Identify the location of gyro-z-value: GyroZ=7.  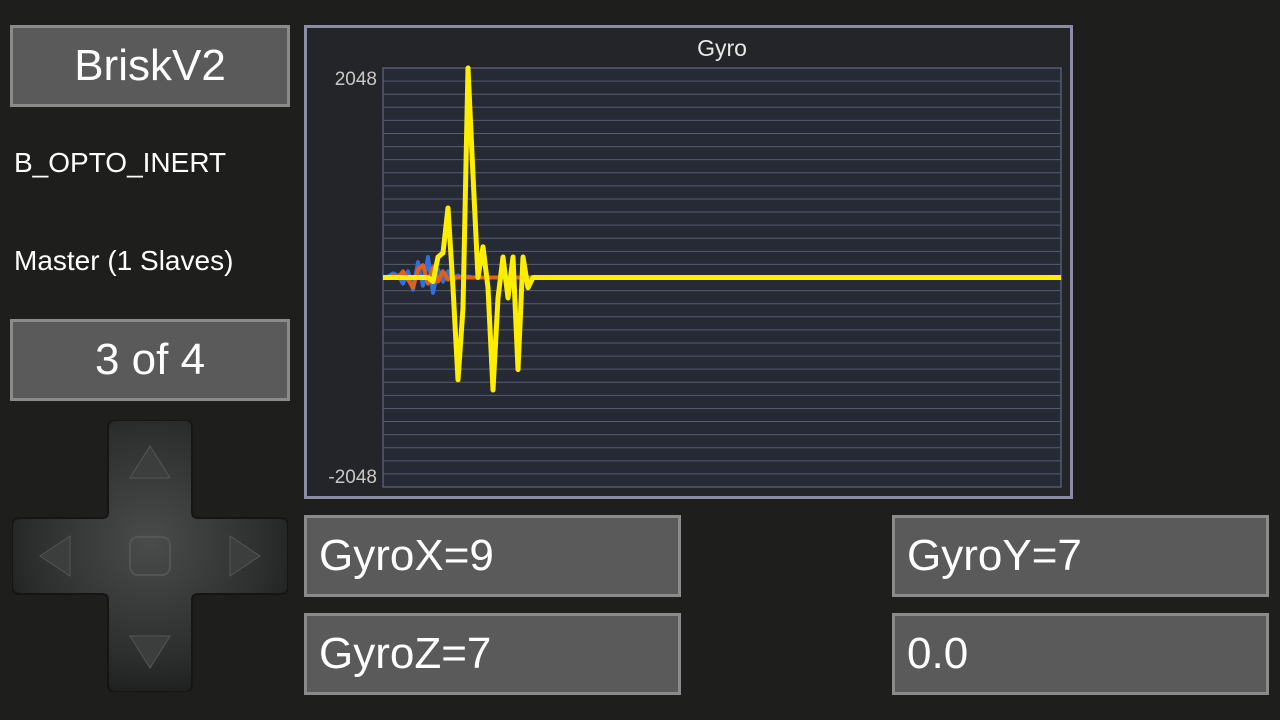
(405, 653).